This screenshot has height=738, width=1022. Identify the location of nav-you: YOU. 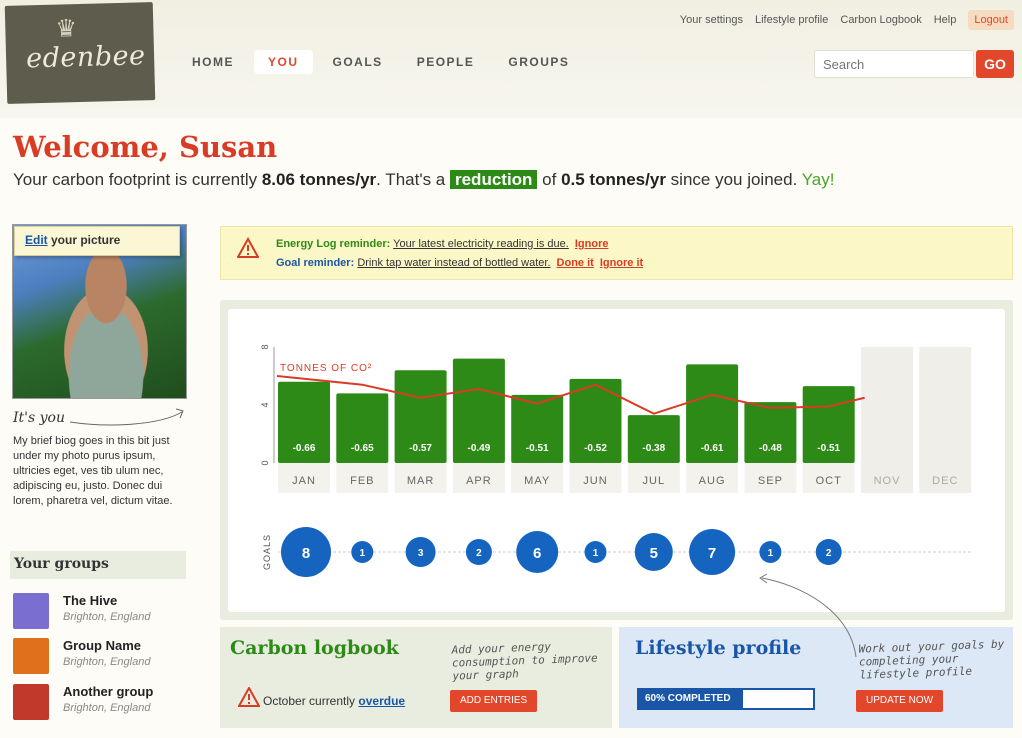
(283, 62).